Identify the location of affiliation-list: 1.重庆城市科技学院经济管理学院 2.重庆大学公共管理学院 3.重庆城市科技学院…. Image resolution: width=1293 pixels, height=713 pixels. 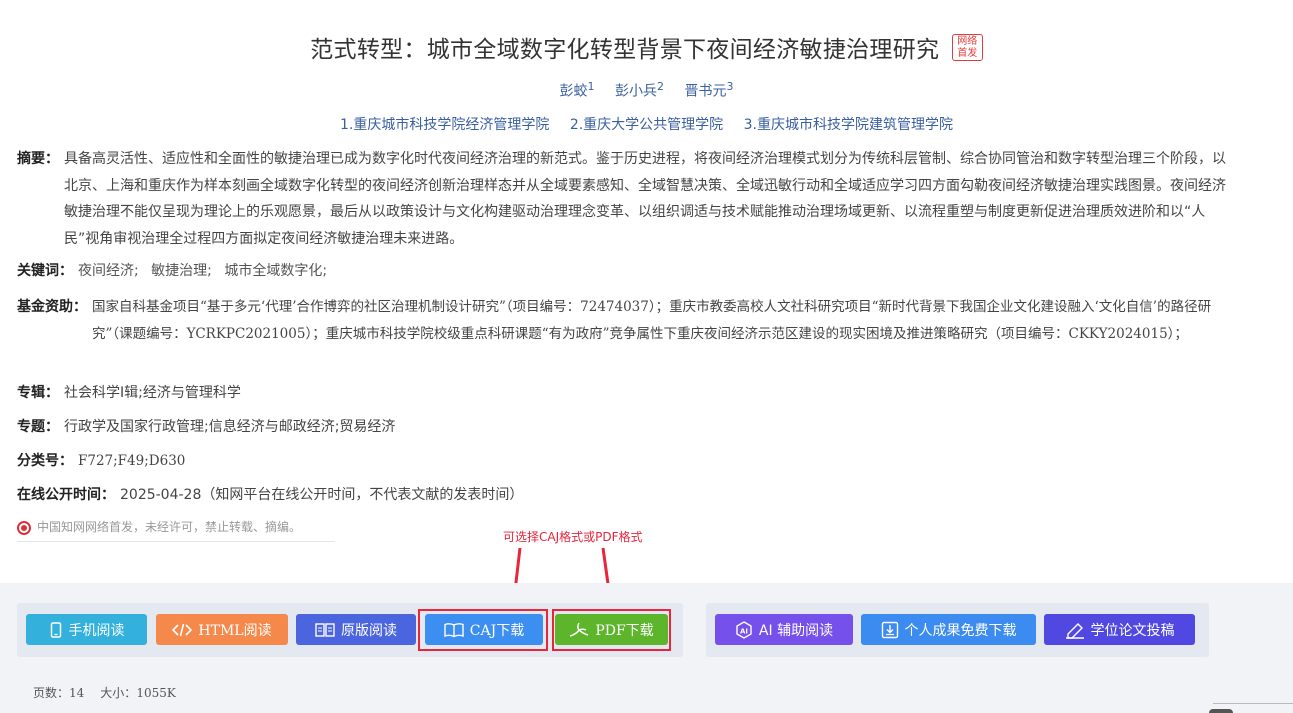
(646, 124).